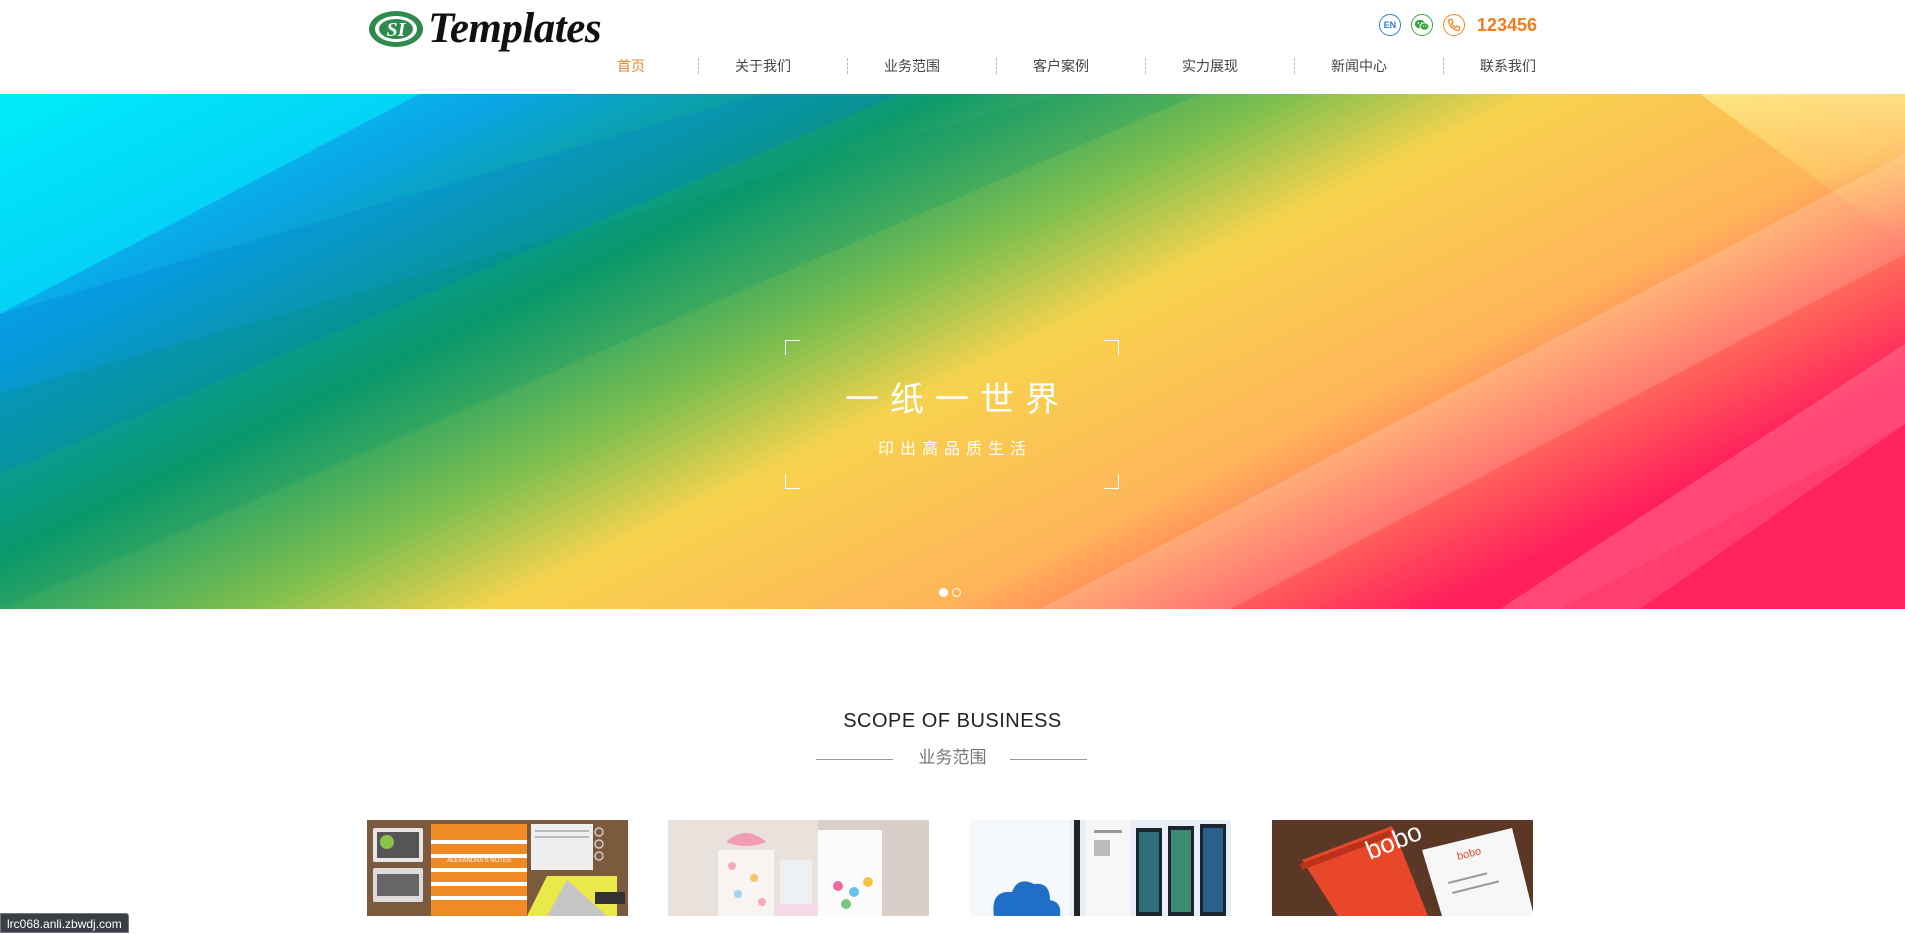 The width and height of the screenshot is (1905, 934). I want to click on section-title-cn: 业务范围, so click(952, 757).